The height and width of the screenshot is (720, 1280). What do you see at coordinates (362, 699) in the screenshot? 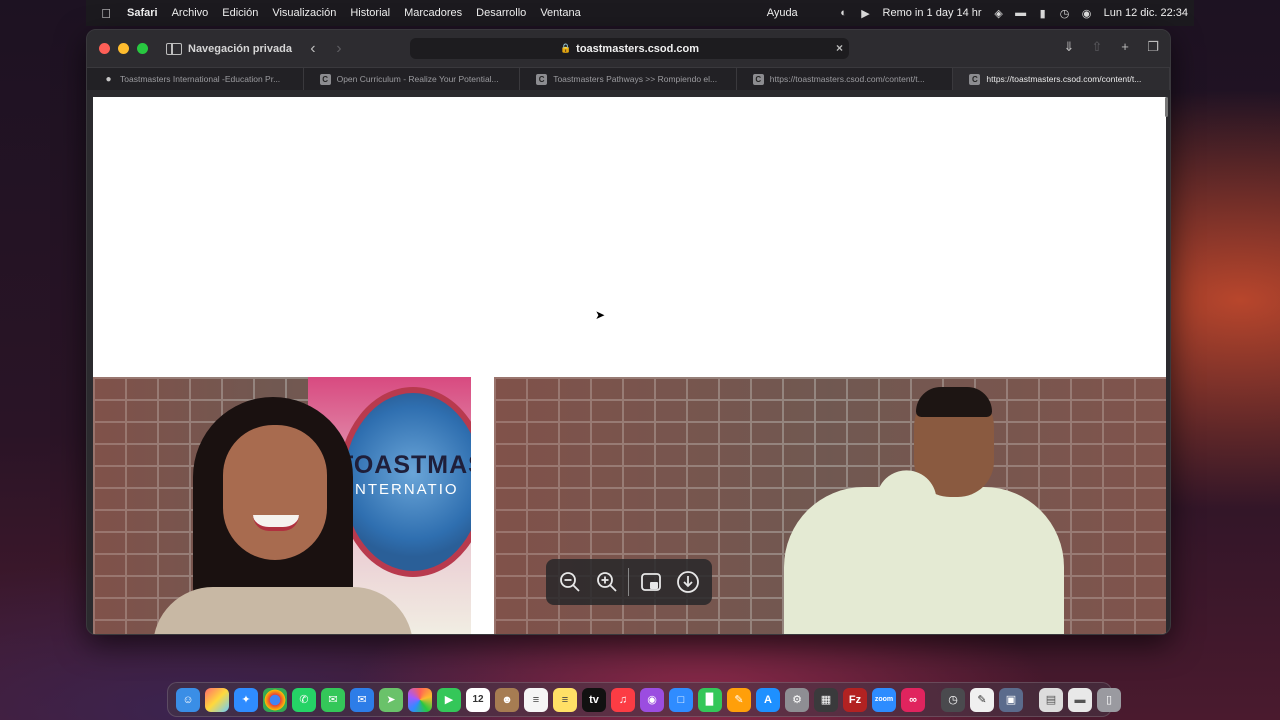
I see `mail-icon: ✉` at bounding box center [362, 699].